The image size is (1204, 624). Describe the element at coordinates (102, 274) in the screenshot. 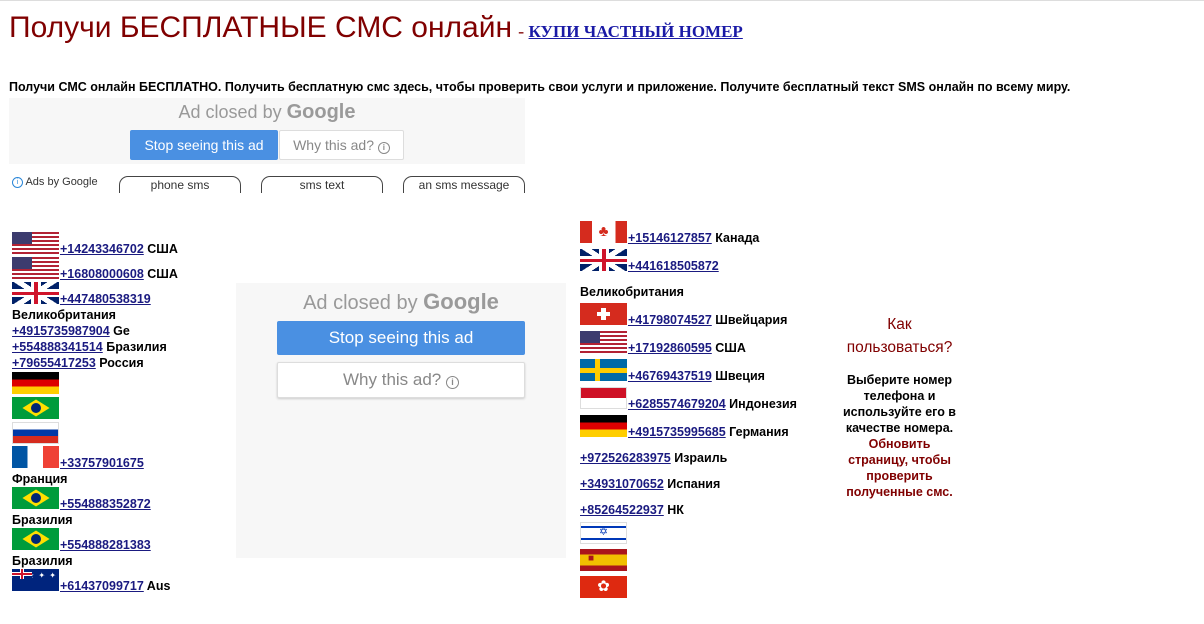

I see `phone-number-link: +16808000608` at that location.